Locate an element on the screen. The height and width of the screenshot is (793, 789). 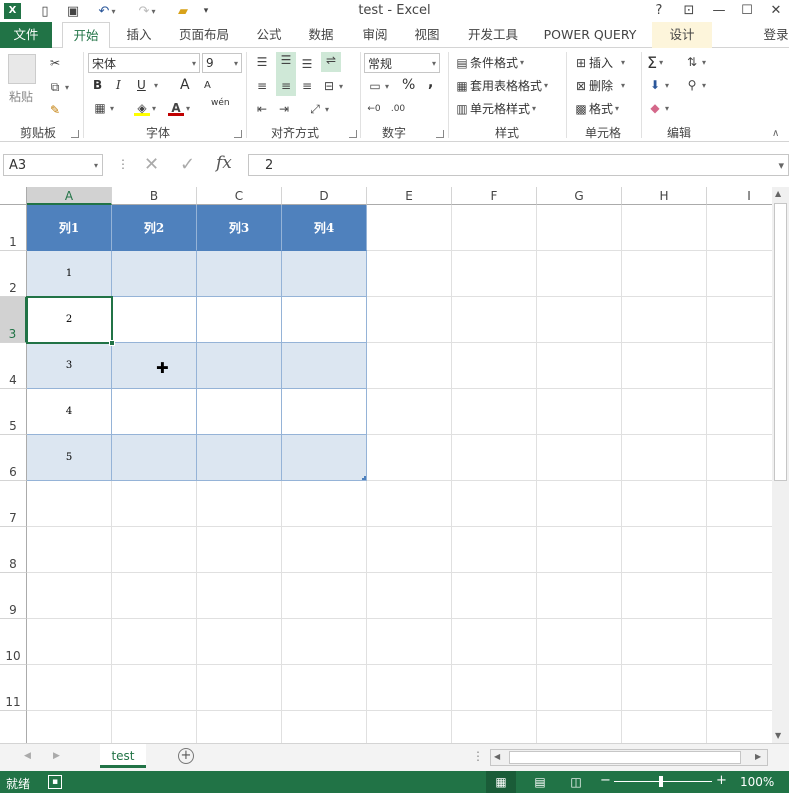
cancel-entry-icon: ✕ is located at coordinates (151, 164).